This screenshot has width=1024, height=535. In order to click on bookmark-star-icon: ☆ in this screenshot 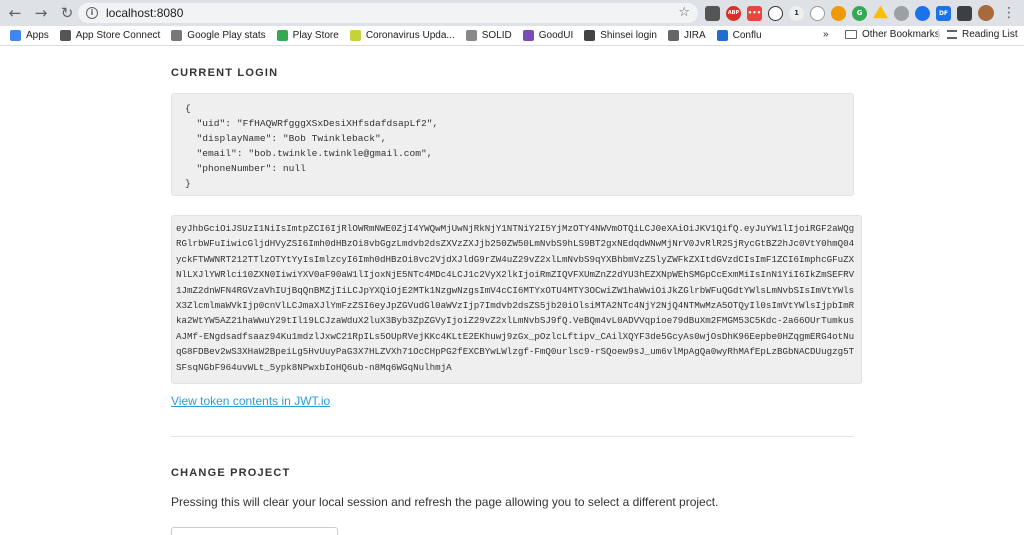, I will do `click(684, 12)`.